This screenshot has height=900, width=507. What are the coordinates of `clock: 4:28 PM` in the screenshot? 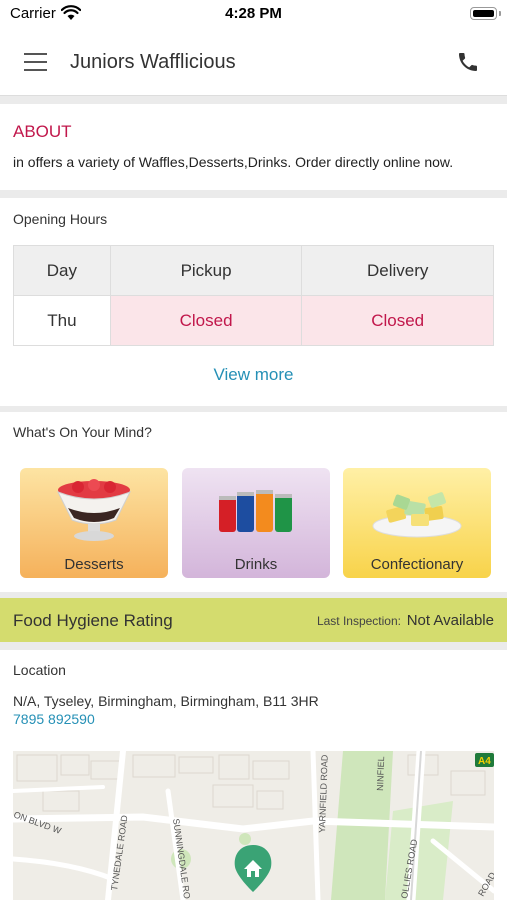 It's located at (253, 13).